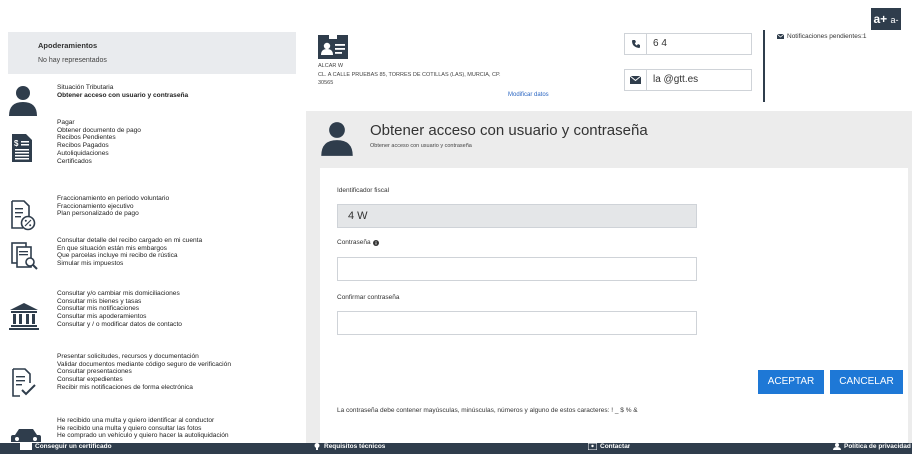 The height and width of the screenshot is (454, 912). I want to click on sidebar-link: Obtener documento de pago, so click(99, 131).